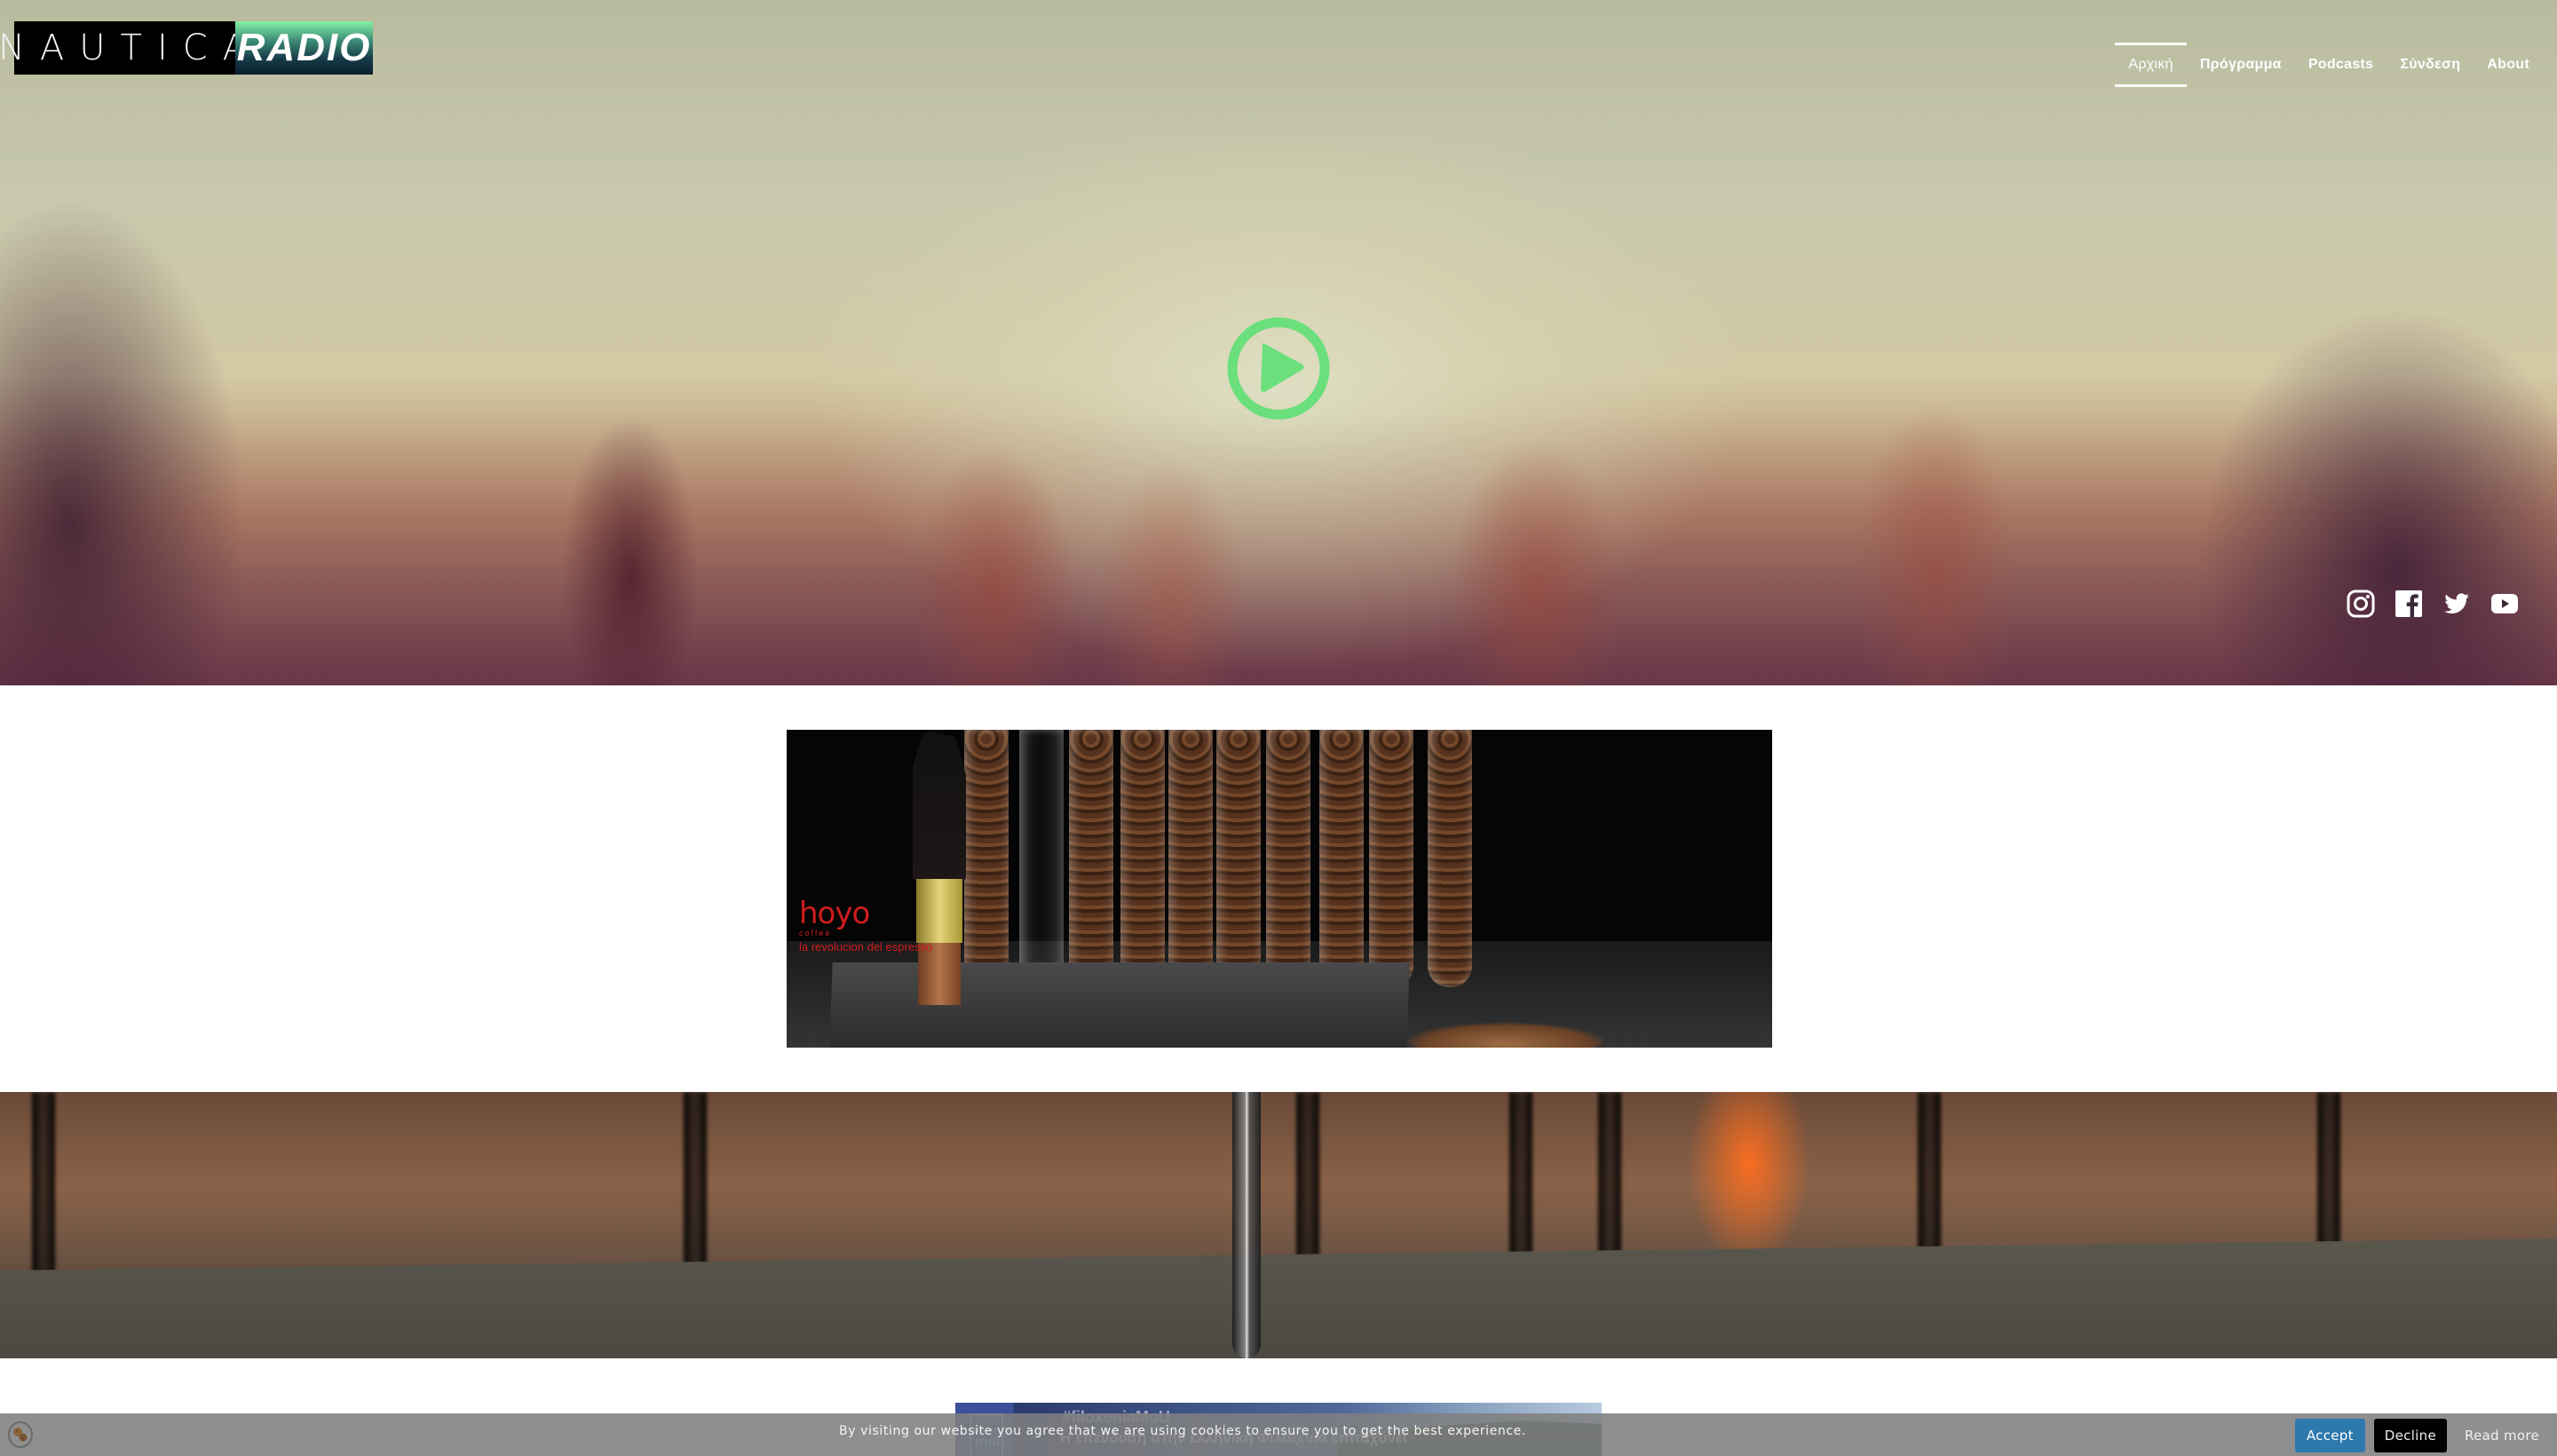 This screenshot has height=1456, width=2557. I want to click on play-circle-icon, so click(1278, 368).